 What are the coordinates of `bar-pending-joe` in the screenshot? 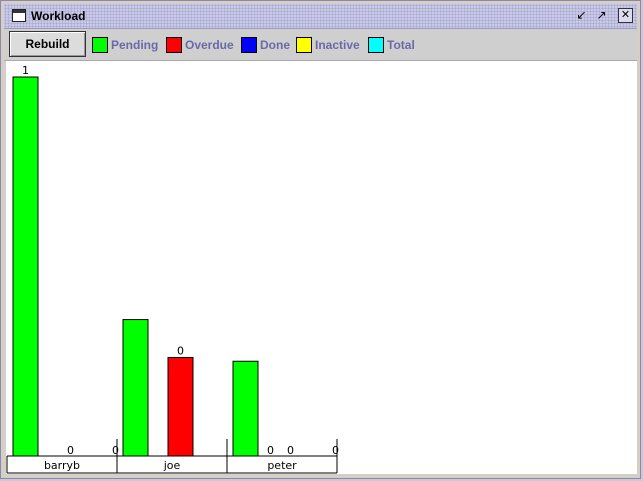 It's located at (135, 388).